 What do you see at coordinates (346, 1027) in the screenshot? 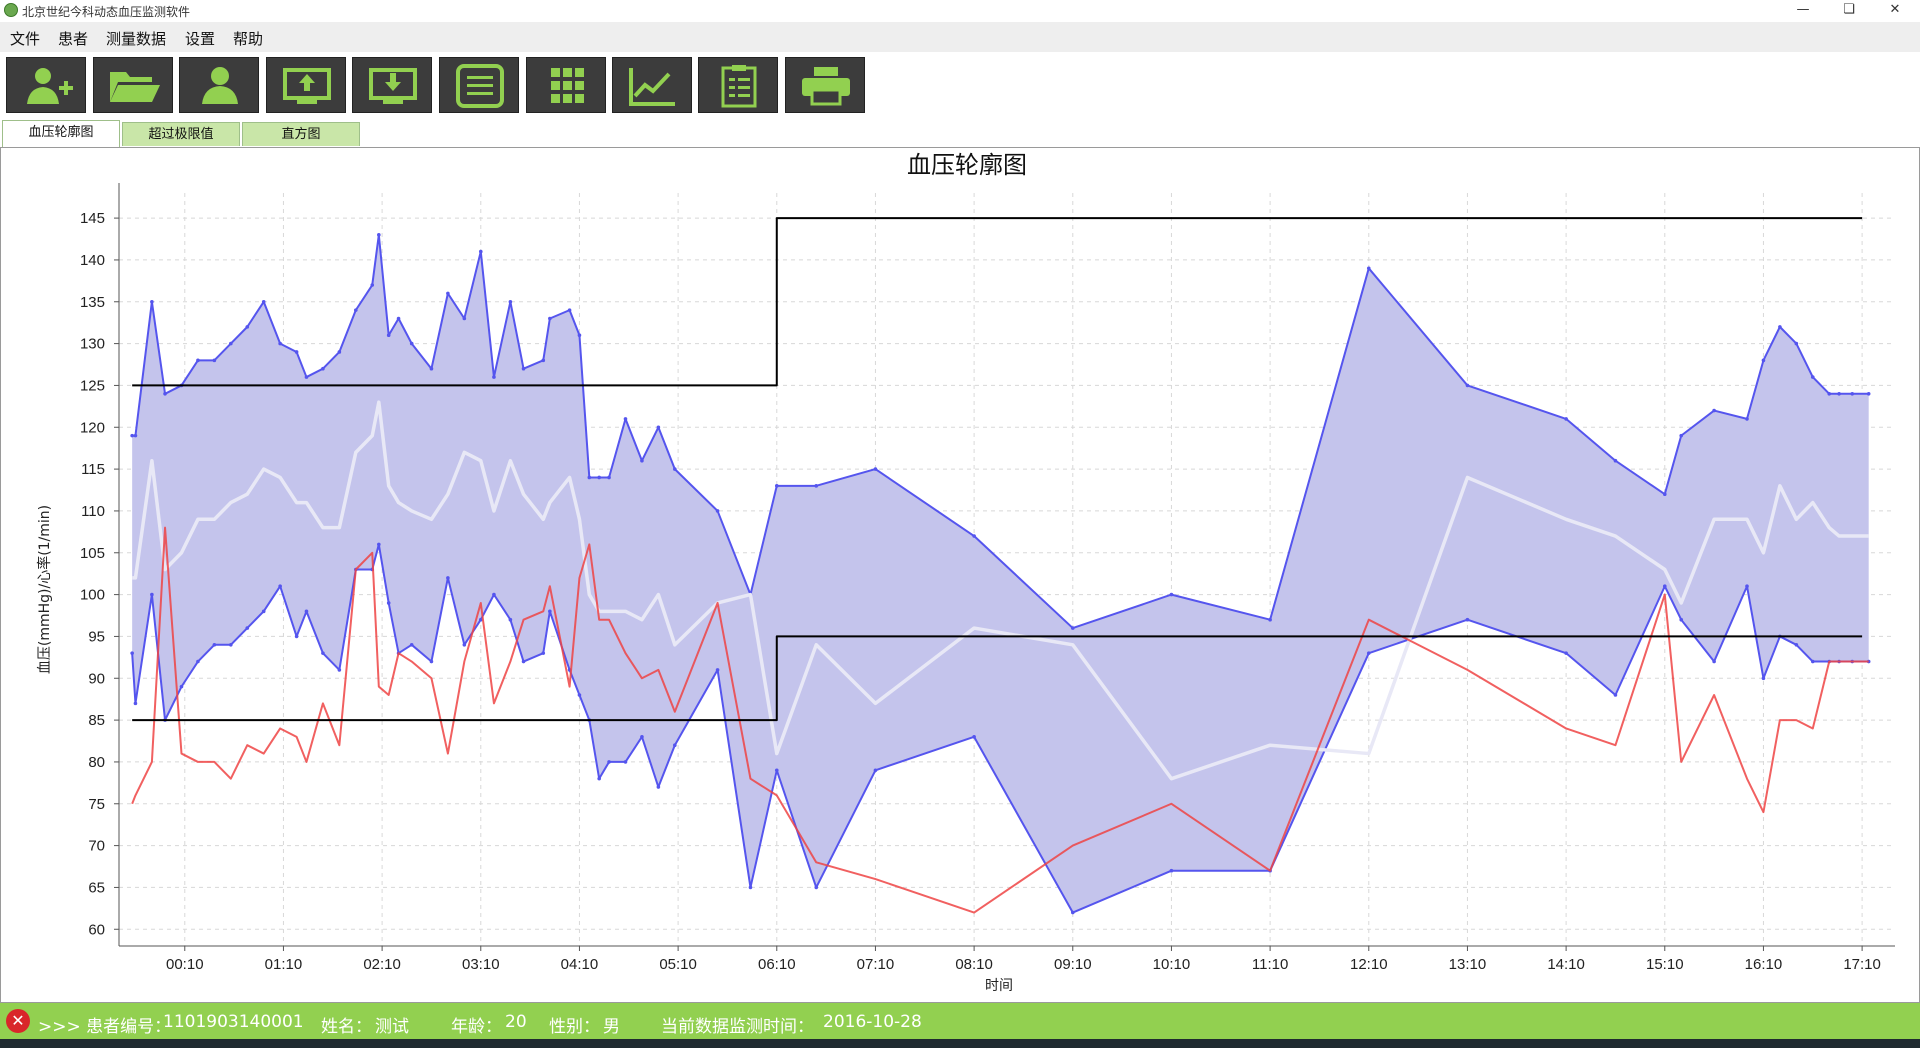
I see `status-name-label: 姓名：` at bounding box center [346, 1027].